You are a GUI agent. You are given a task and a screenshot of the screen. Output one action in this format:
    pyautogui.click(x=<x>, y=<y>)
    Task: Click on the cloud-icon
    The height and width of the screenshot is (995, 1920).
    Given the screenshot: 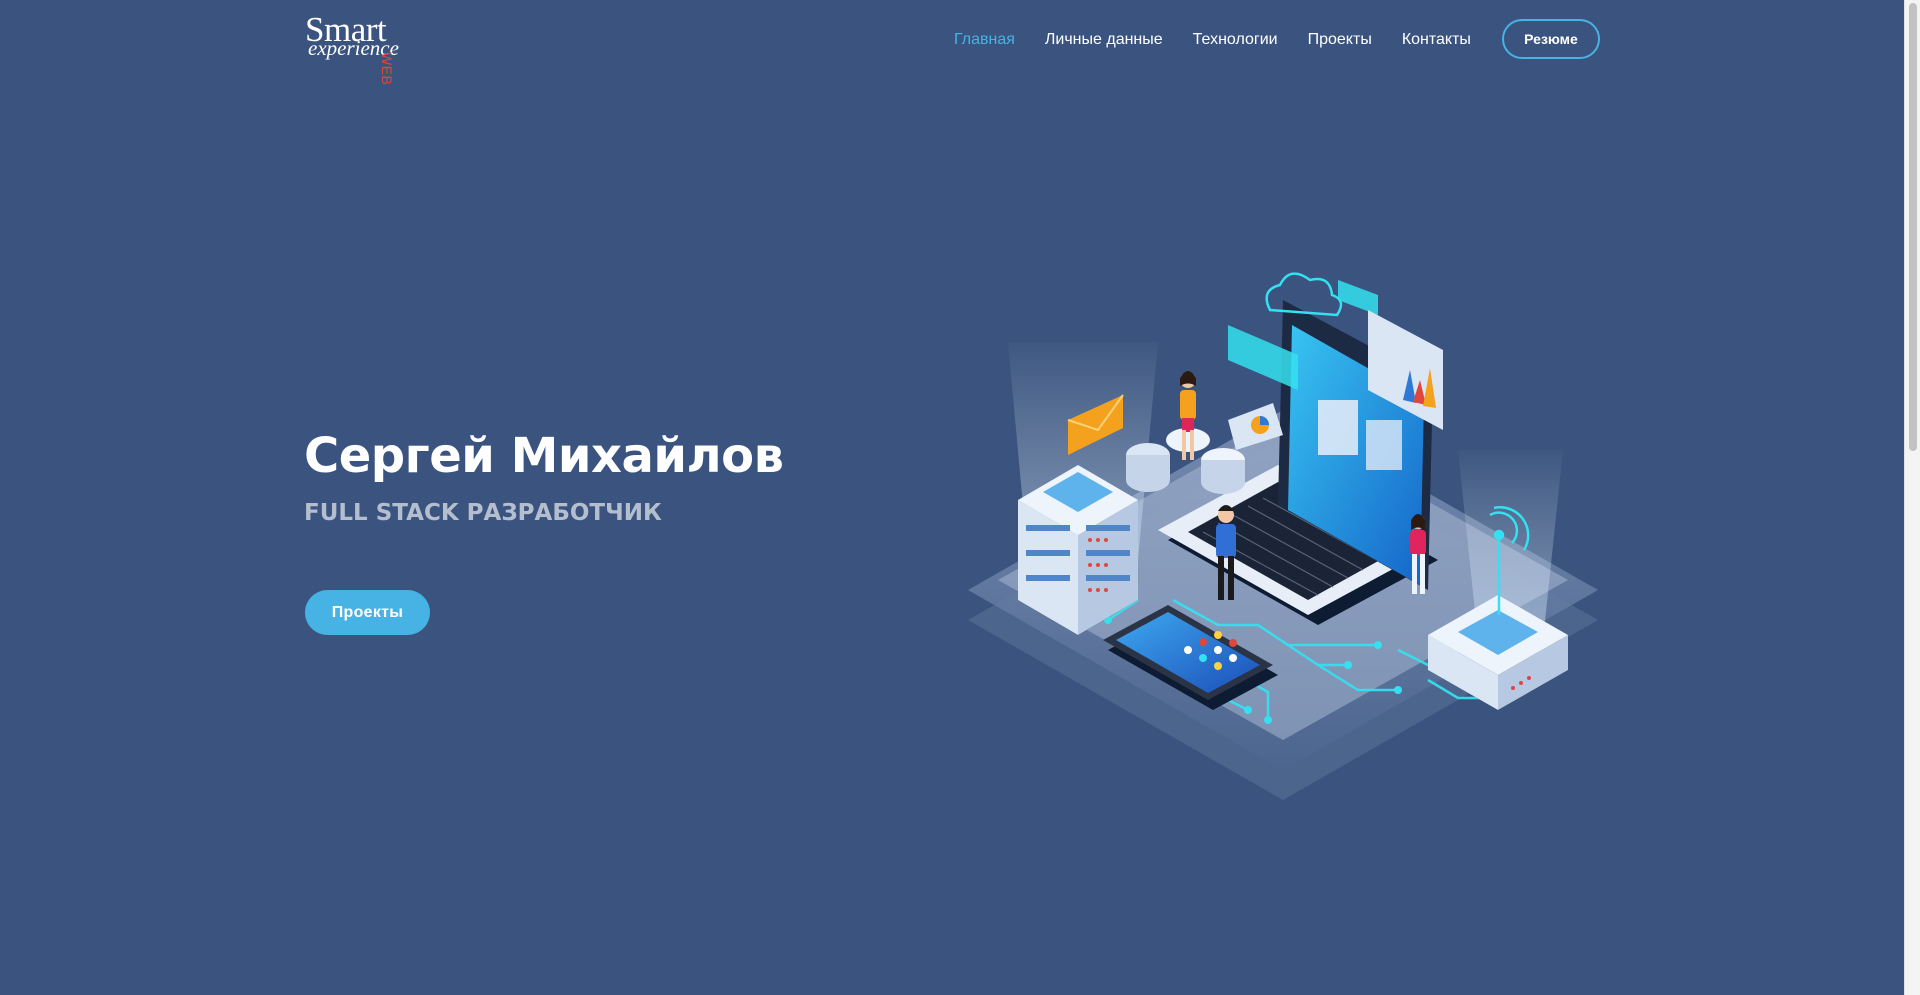 What is the action you would take?
    pyautogui.click(x=1304, y=294)
    